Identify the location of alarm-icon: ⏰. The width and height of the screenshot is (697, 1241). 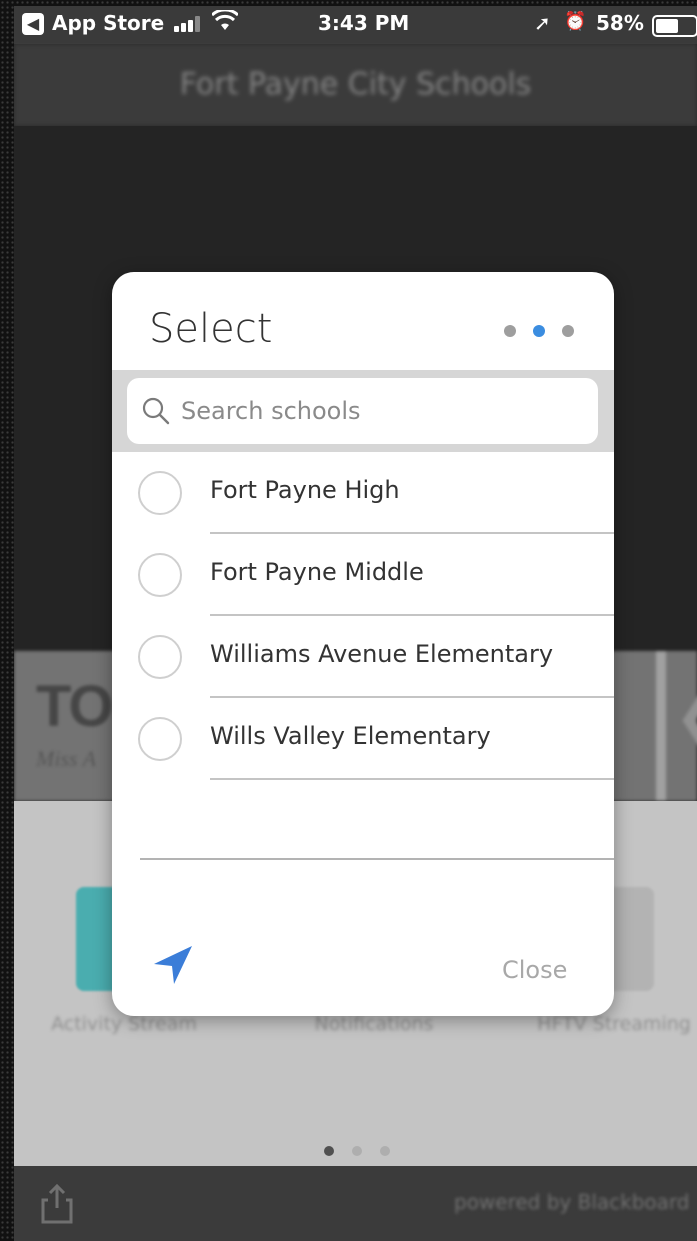
(575, 21).